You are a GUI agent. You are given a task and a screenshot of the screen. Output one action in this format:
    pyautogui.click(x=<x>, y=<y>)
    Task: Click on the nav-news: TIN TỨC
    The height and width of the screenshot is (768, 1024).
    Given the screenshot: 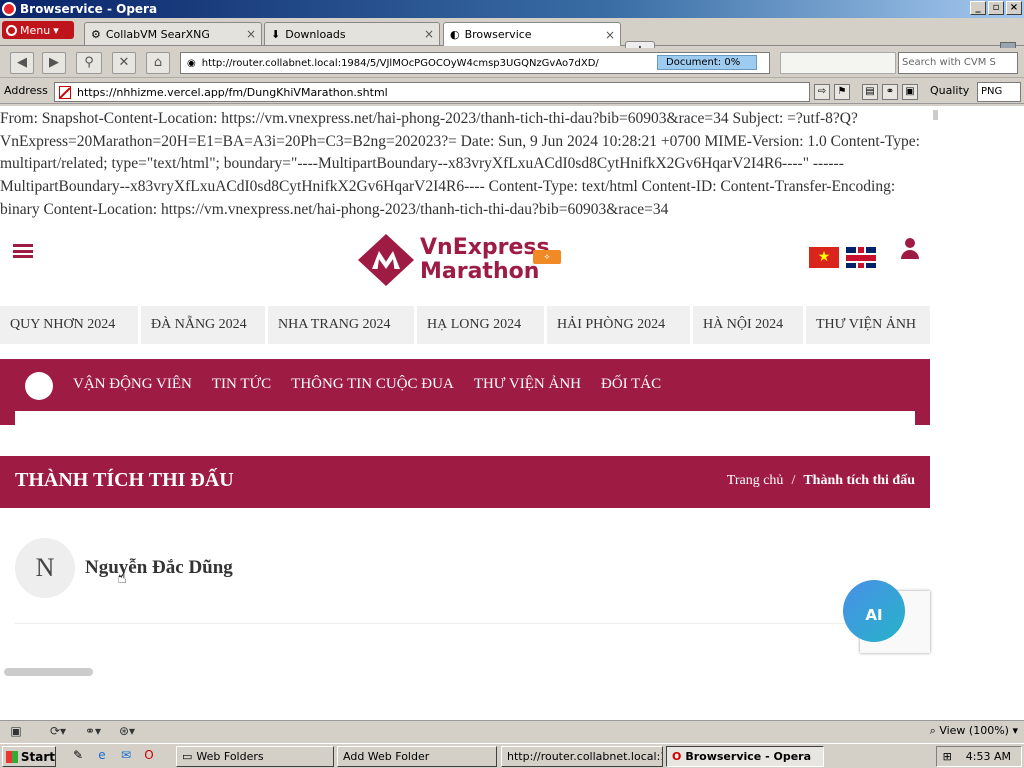 What is the action you would take?
    pyautogui.click(x=241, y=384)
    